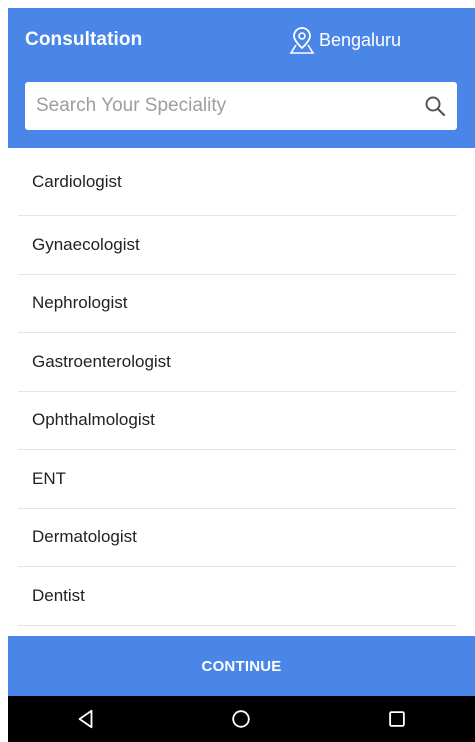 The image size is (475, 742). I want to click on android-navigation-bar, so click(241, 719).